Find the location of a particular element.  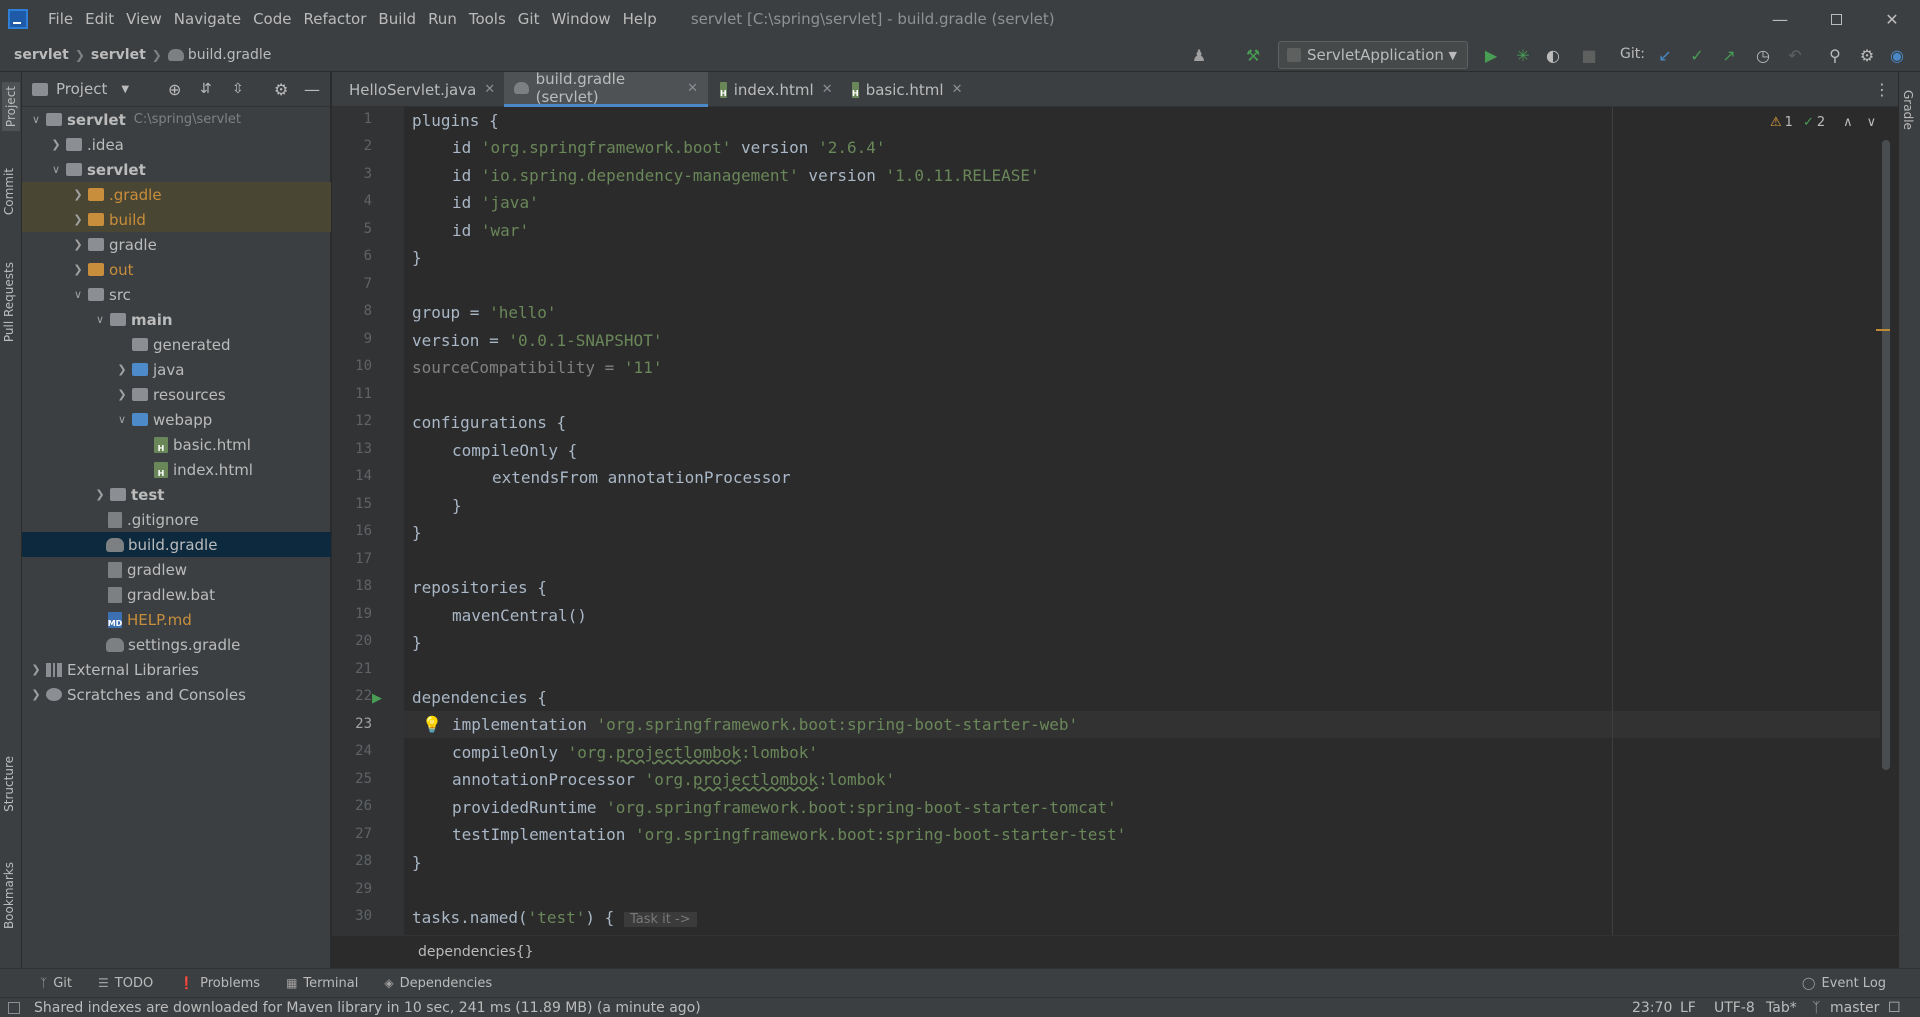

search-icon: ⚲ is located at coordinates (1835, 55).